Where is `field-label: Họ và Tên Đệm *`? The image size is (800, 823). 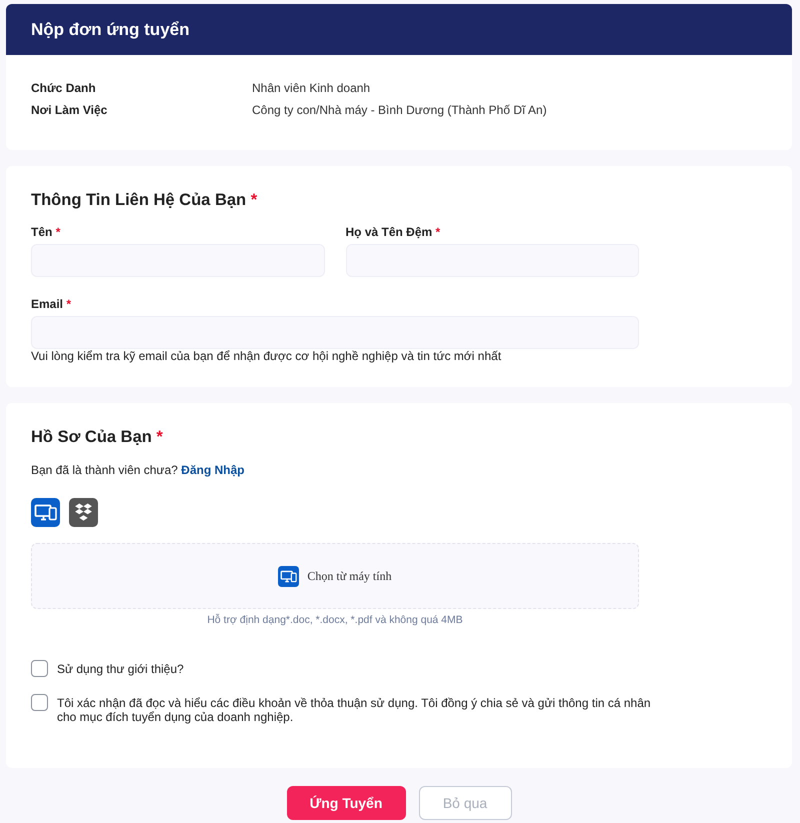 field-label: Họ và Tên Đệm * is located at coordinates (394, 232).